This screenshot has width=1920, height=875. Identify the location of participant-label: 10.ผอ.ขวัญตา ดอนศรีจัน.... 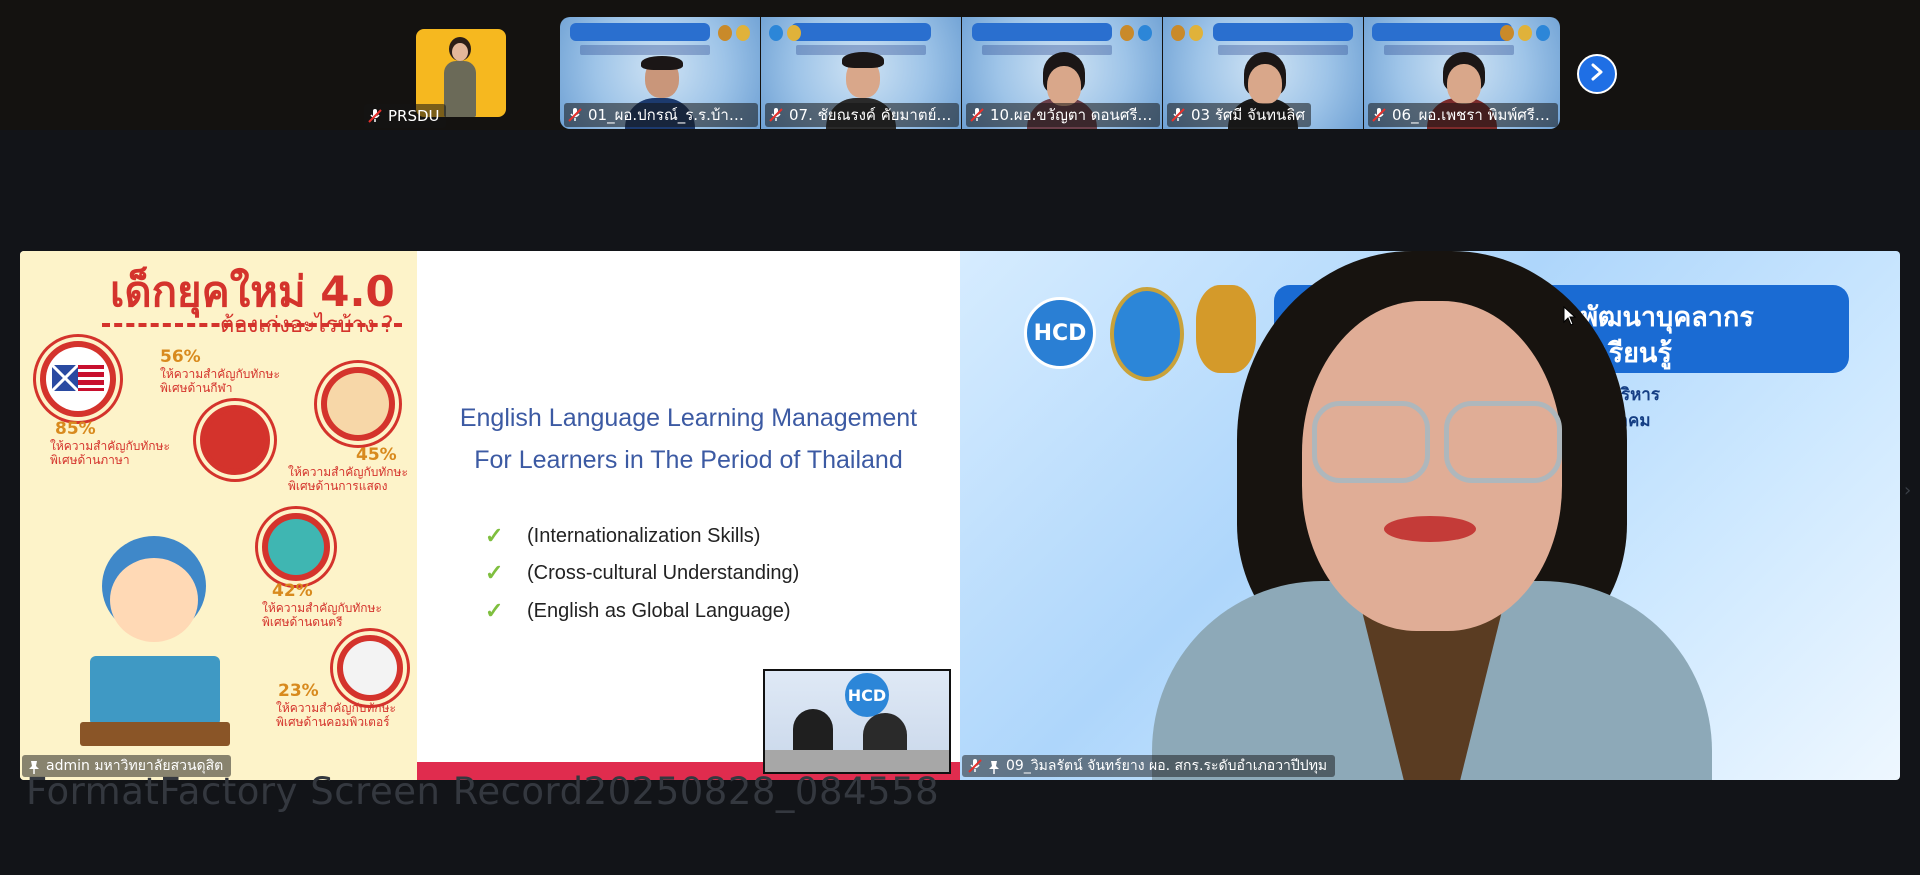
(1063, 115).